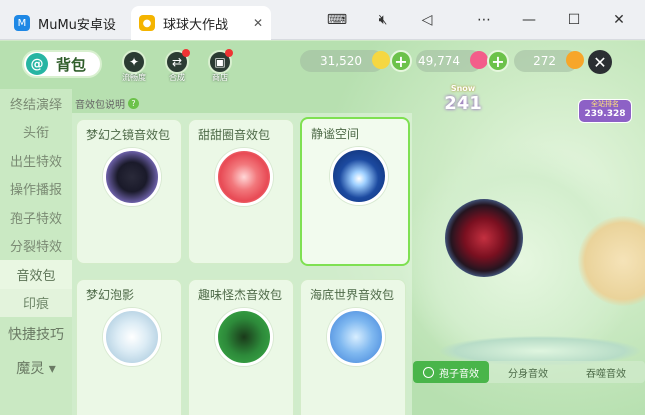  I want to click on card-title: 梦幻之镜音效包, so click(128, 135).